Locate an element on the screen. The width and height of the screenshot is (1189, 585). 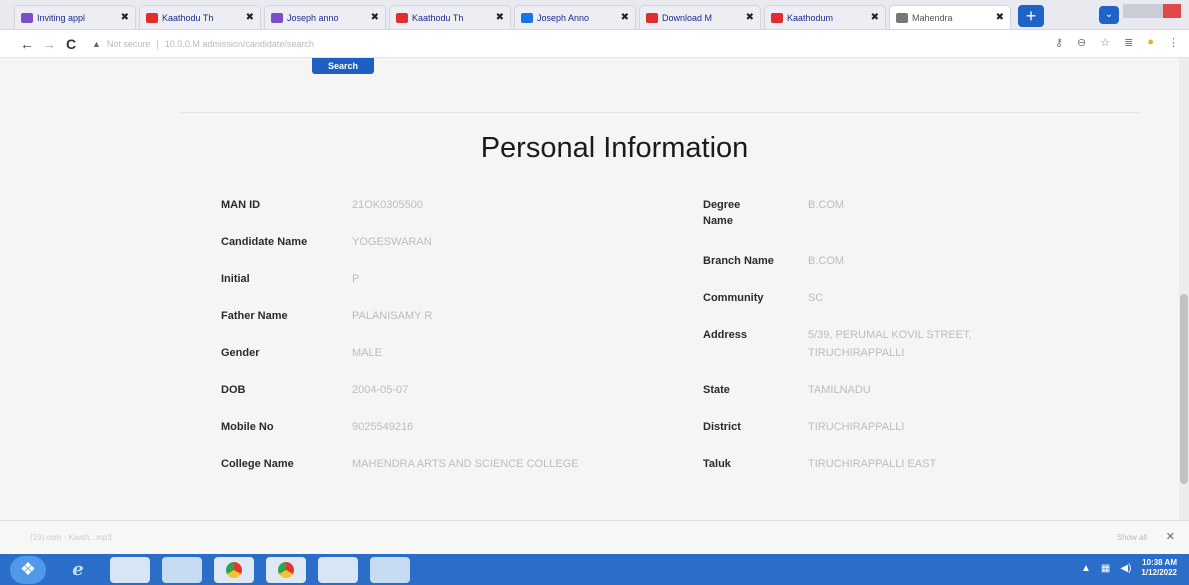
scrollbar-thumb is located at coordinates (1184, 389).